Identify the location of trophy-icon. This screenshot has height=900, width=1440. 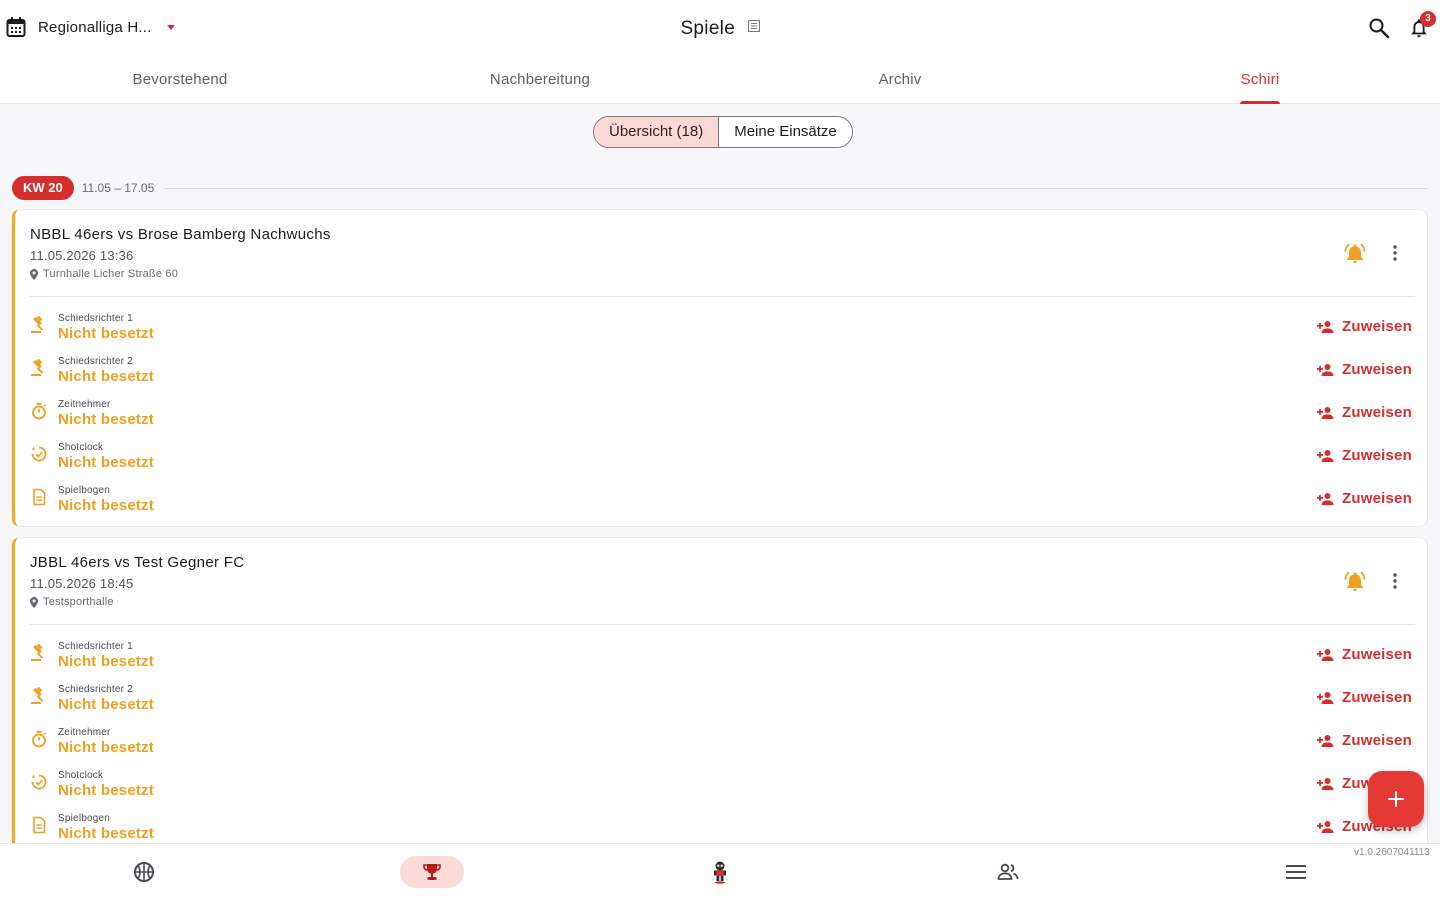
(432, 872).